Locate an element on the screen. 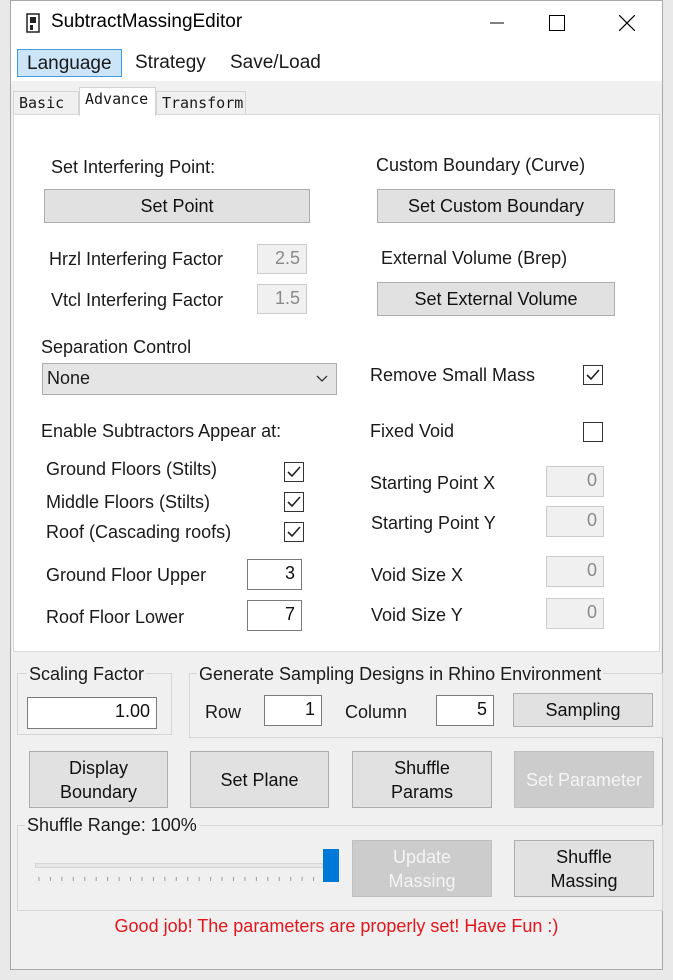  starting-point-y-label: Starting Point Y is located at coordinates (433, 523).